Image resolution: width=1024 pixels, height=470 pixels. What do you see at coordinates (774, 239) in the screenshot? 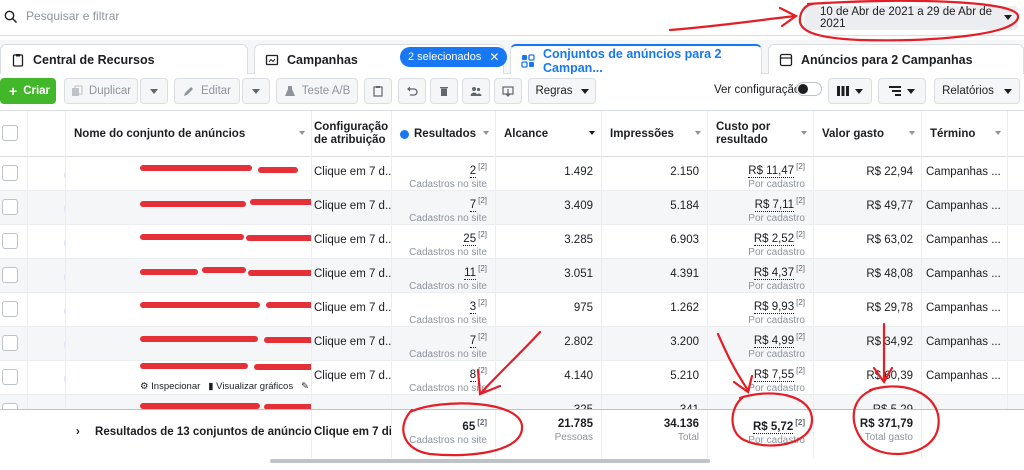
I see `cpr-value: R$ 2,52` at bounding box center [774, 239].